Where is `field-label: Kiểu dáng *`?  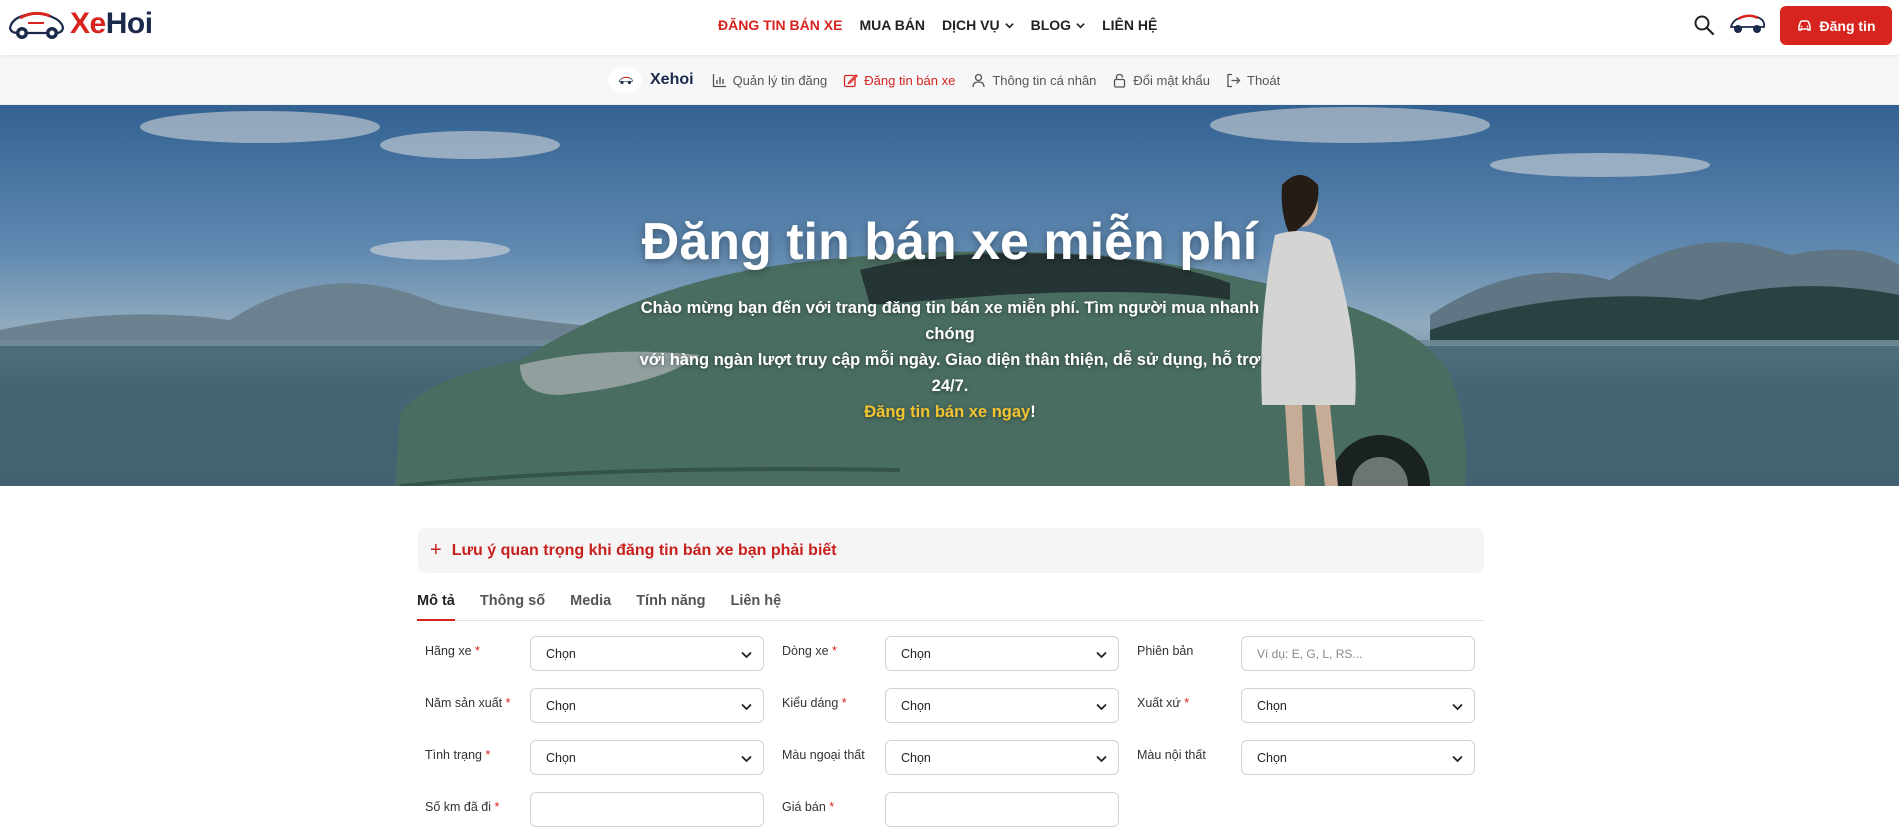
field-label: Kiểu dáng * is located at coordinates (814, 703).